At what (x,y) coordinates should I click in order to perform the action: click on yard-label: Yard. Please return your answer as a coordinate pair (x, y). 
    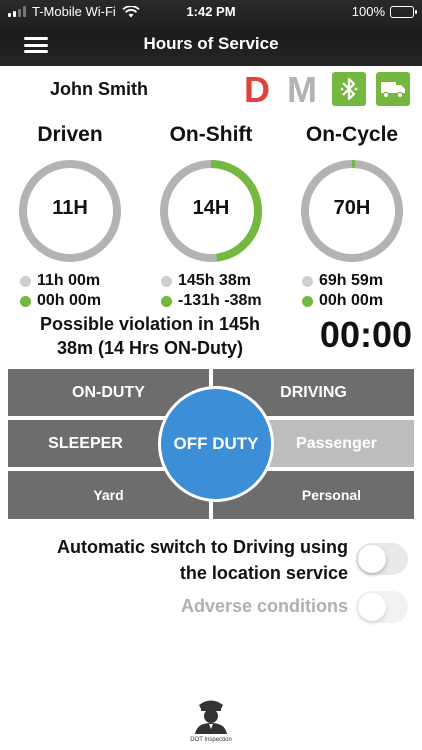
    Looking at the image, I should click on (108, 495).